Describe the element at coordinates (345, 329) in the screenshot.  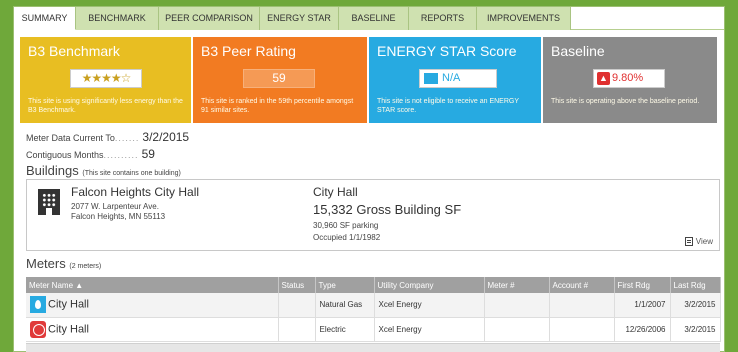
I see `type-cell: Electric` at that location.